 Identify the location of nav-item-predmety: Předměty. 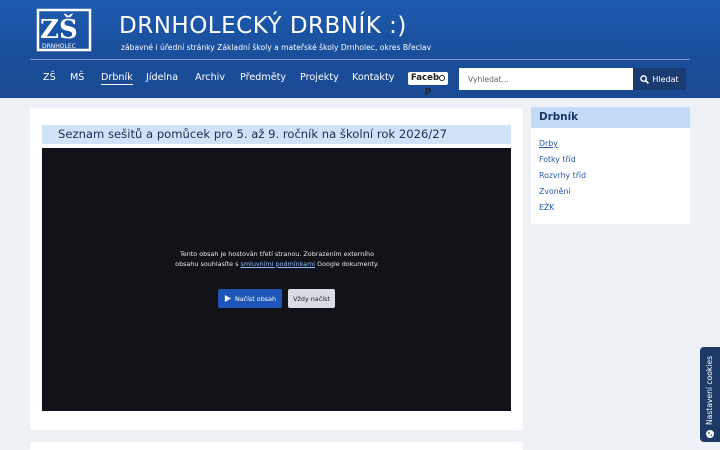
(263, 77).